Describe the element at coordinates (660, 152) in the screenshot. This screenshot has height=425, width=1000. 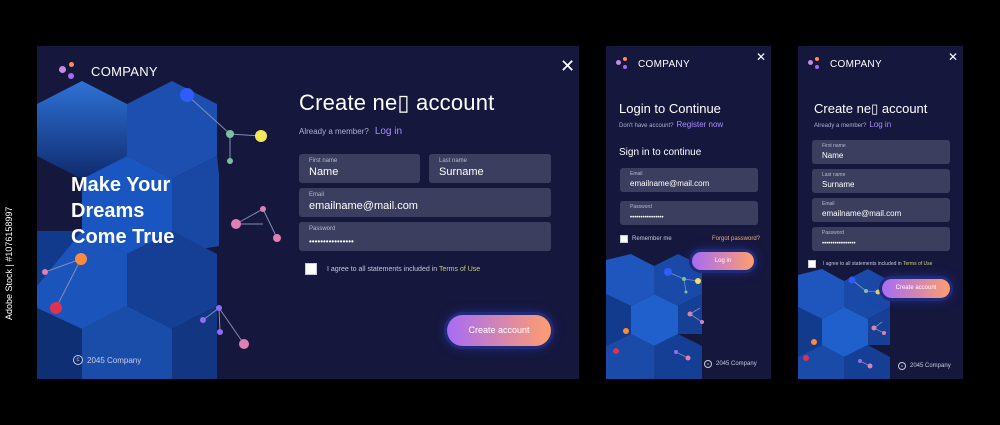
I see `section-title: Sign in to continue` at that location.